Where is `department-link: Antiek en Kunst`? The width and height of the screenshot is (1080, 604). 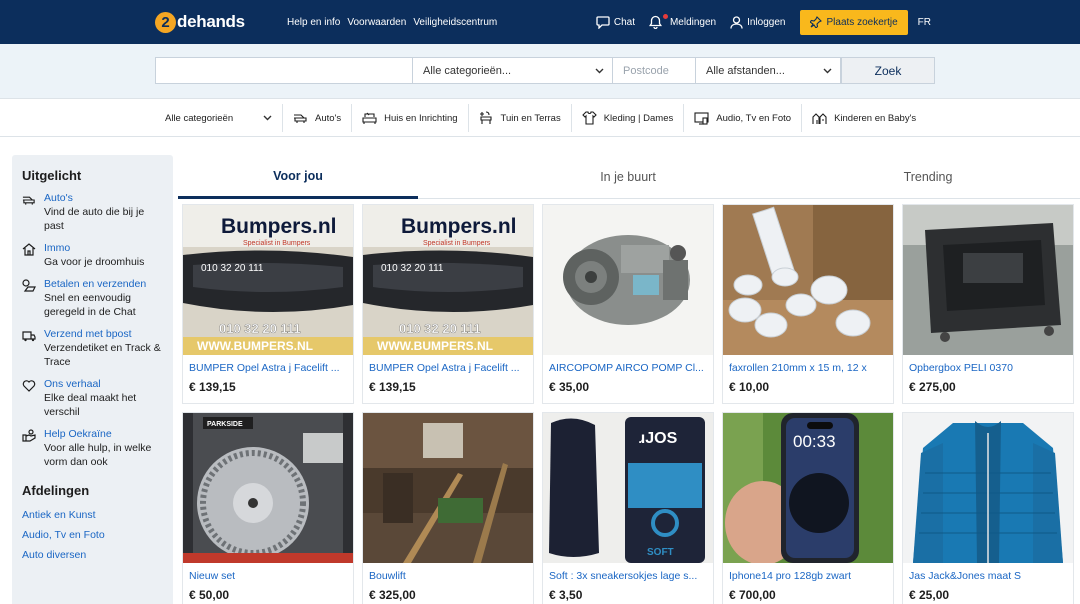 department-link: Antiek en Kunst is located at coordinates (97, 515).